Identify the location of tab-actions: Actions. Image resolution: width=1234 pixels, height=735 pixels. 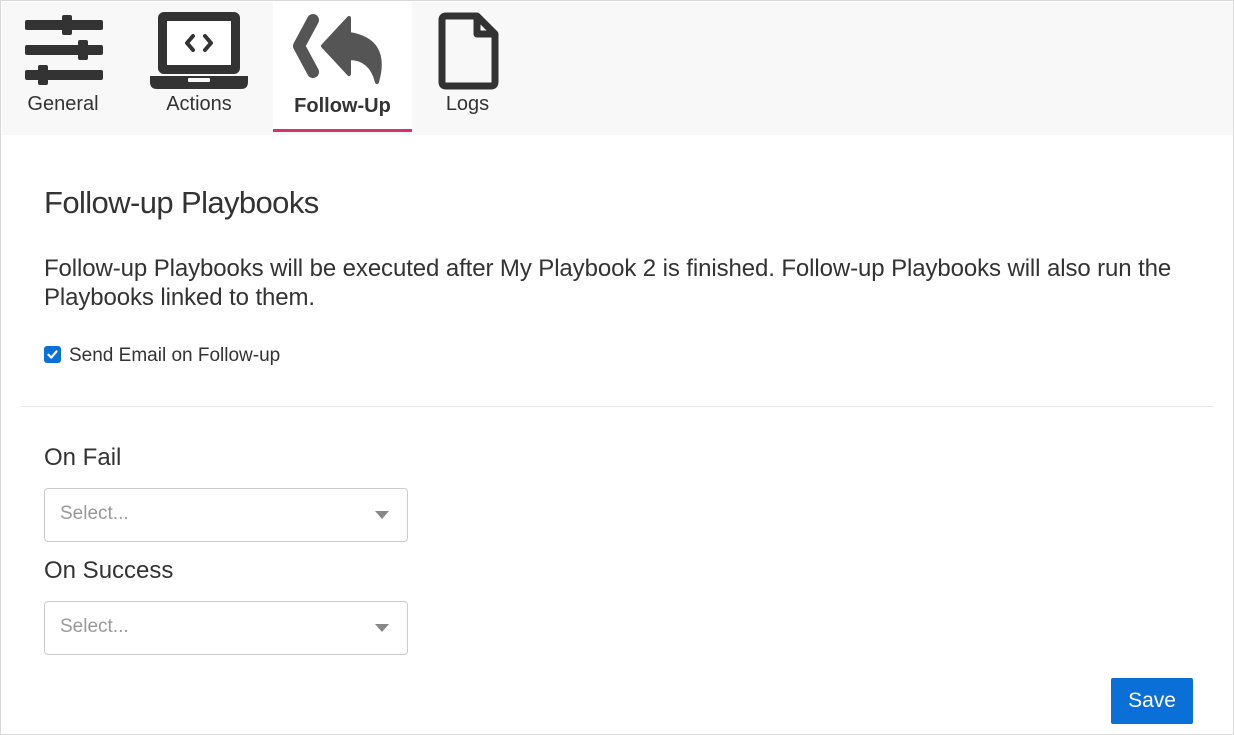
(199, 68).